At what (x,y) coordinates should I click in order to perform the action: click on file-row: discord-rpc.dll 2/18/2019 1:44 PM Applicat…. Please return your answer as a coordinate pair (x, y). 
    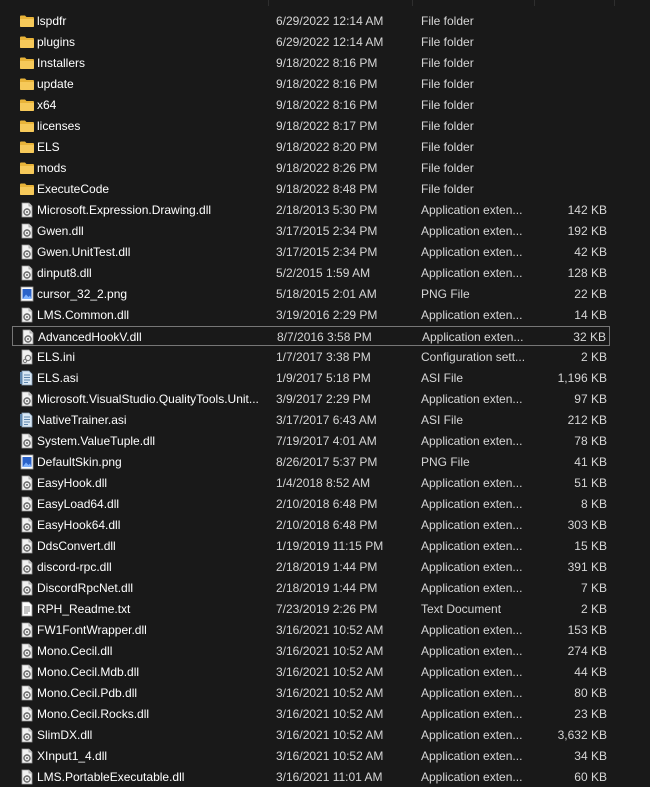
    Looking at the image, I should click on (311, 567).